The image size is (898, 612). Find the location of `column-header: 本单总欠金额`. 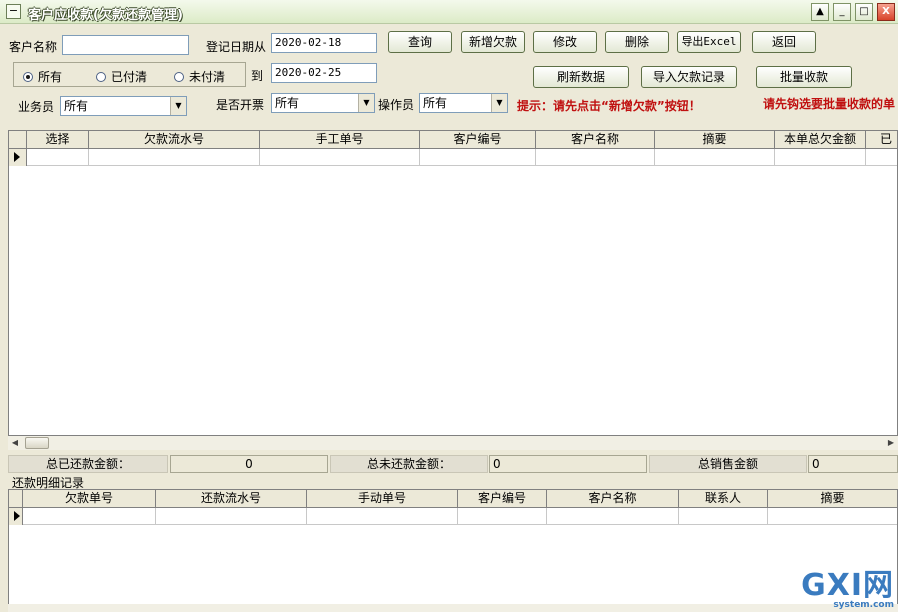

column-header: 本单总欠金额 is located at coordinates (820, 140).